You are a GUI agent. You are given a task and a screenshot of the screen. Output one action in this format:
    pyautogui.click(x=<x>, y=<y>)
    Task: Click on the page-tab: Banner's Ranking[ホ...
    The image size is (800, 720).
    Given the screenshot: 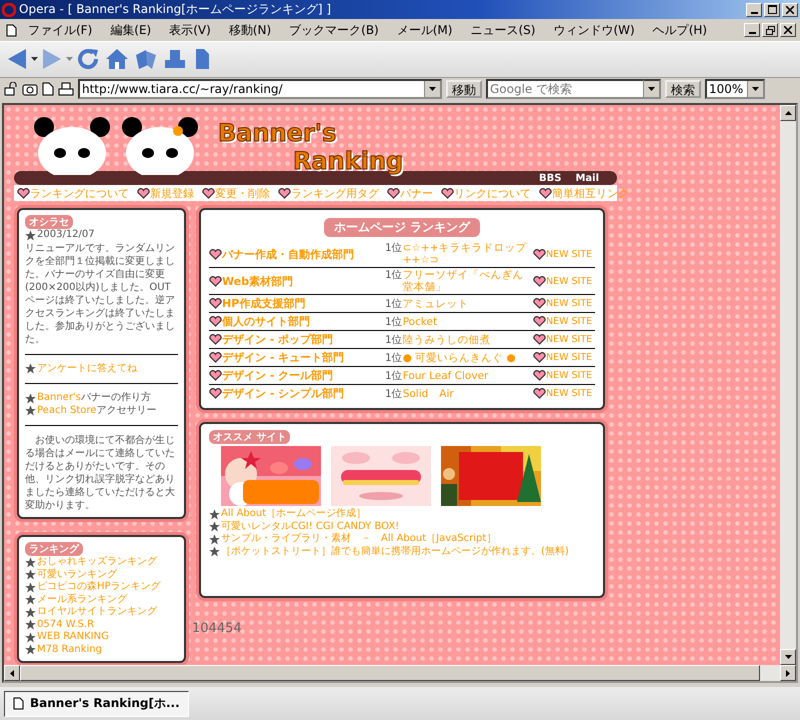 What is the action you would take?
    pyautogui.click(x=96, y=703)
    